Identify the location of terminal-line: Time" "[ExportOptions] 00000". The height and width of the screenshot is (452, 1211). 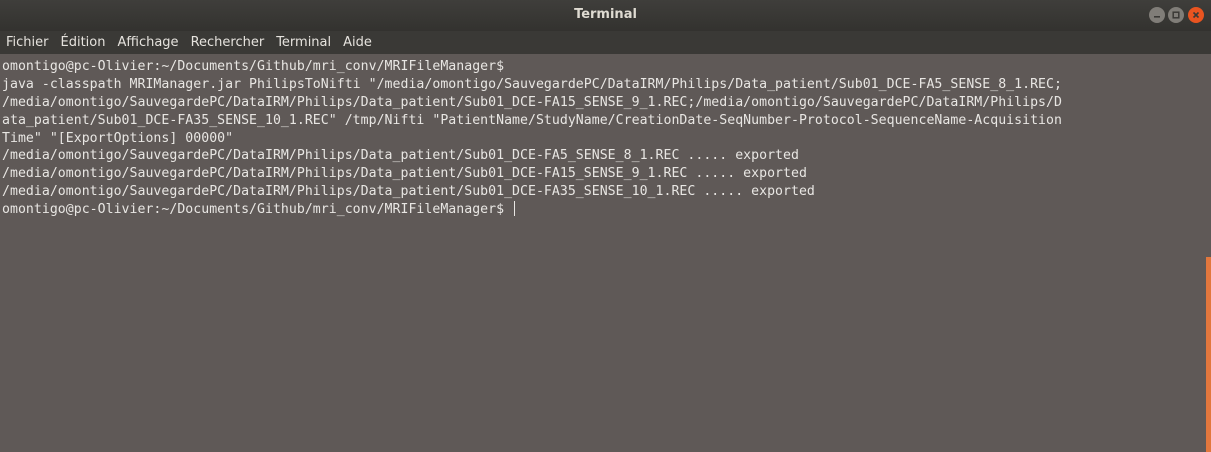
(118, 138).